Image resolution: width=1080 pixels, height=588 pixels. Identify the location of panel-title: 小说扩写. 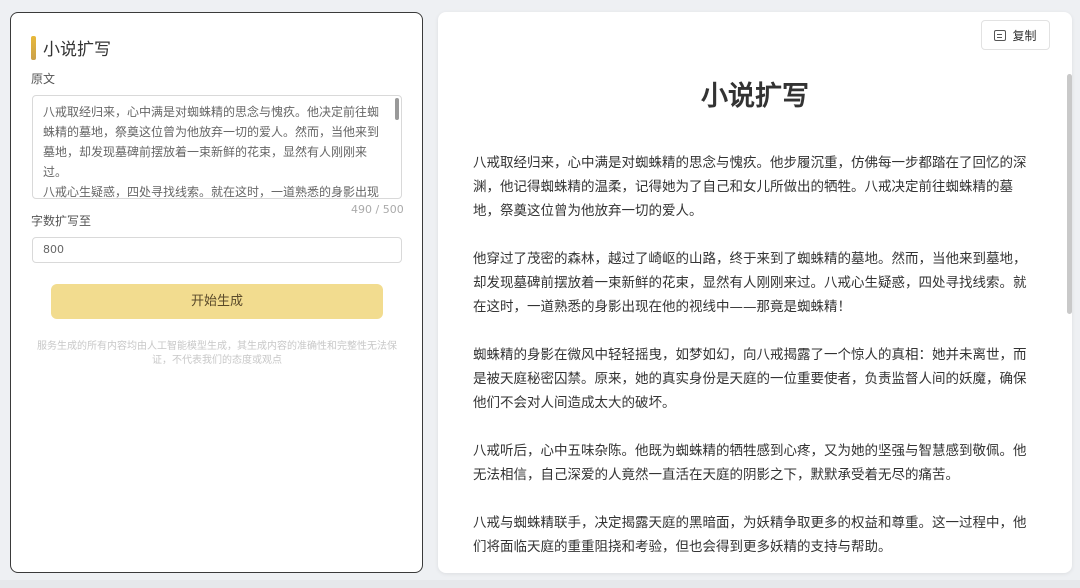
(77, 50).